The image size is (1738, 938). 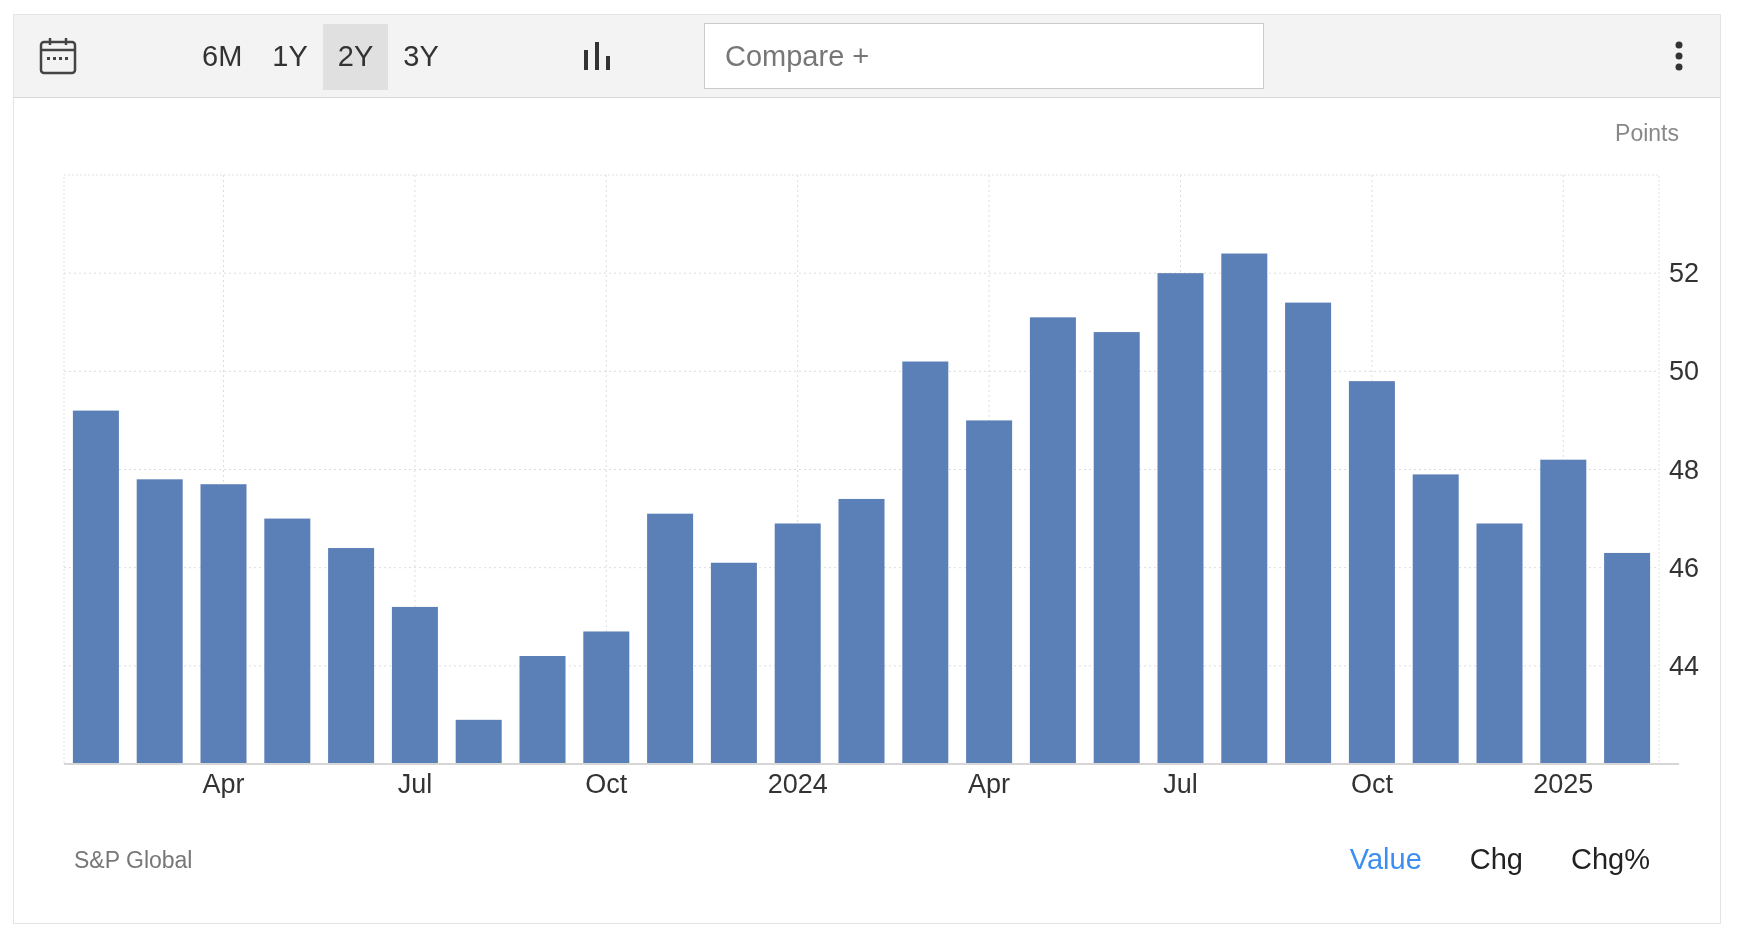 What do you see at coordinates (1684, 665) in the screenshot?
I see `y-axis-label: 44` at bounding box center [1684, 665].